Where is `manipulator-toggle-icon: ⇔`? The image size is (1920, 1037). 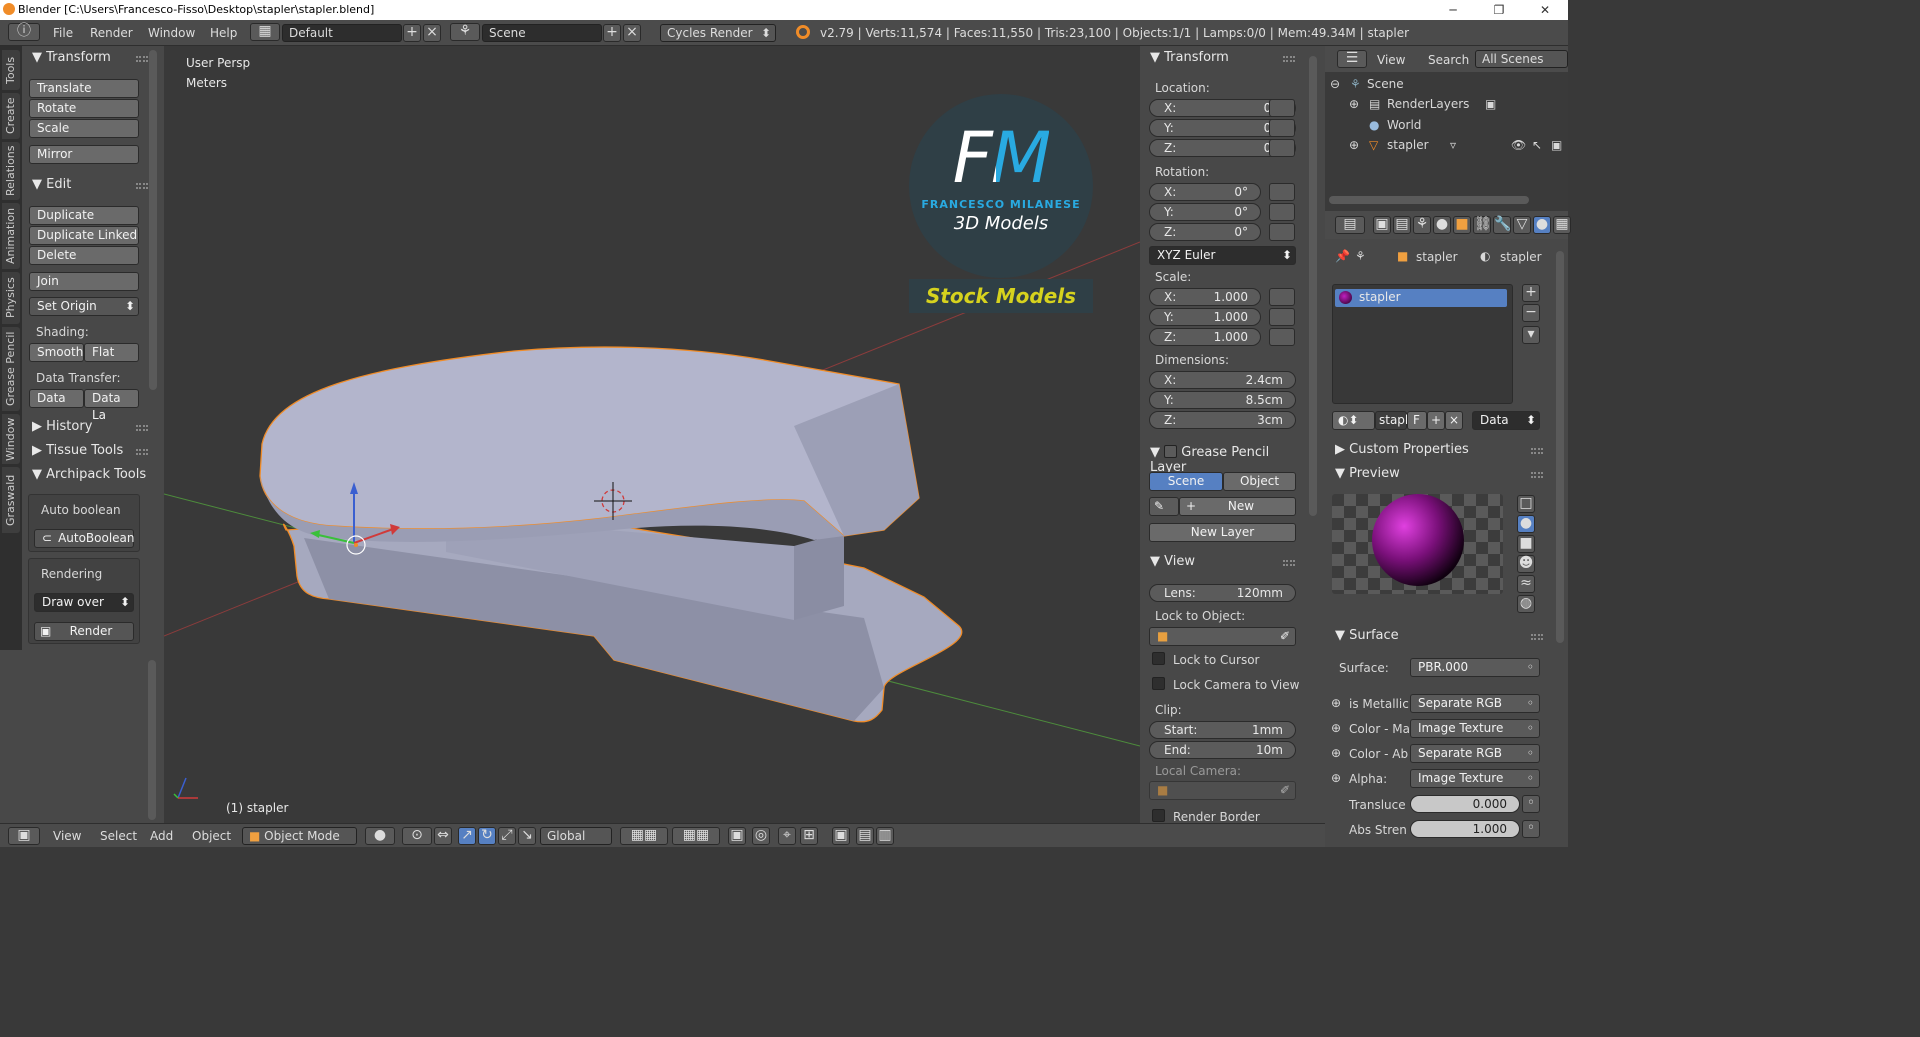 manipulator-toggle-icon: ⇔ is located at coordinates (443, 836).